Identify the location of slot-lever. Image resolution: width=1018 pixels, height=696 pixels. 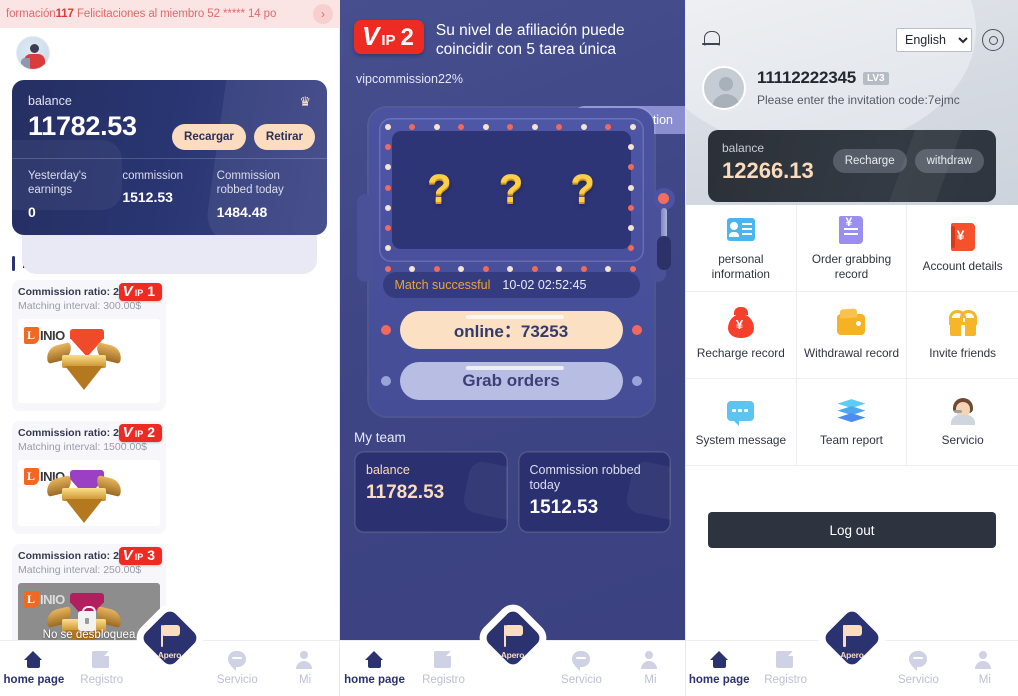
(663, 242).